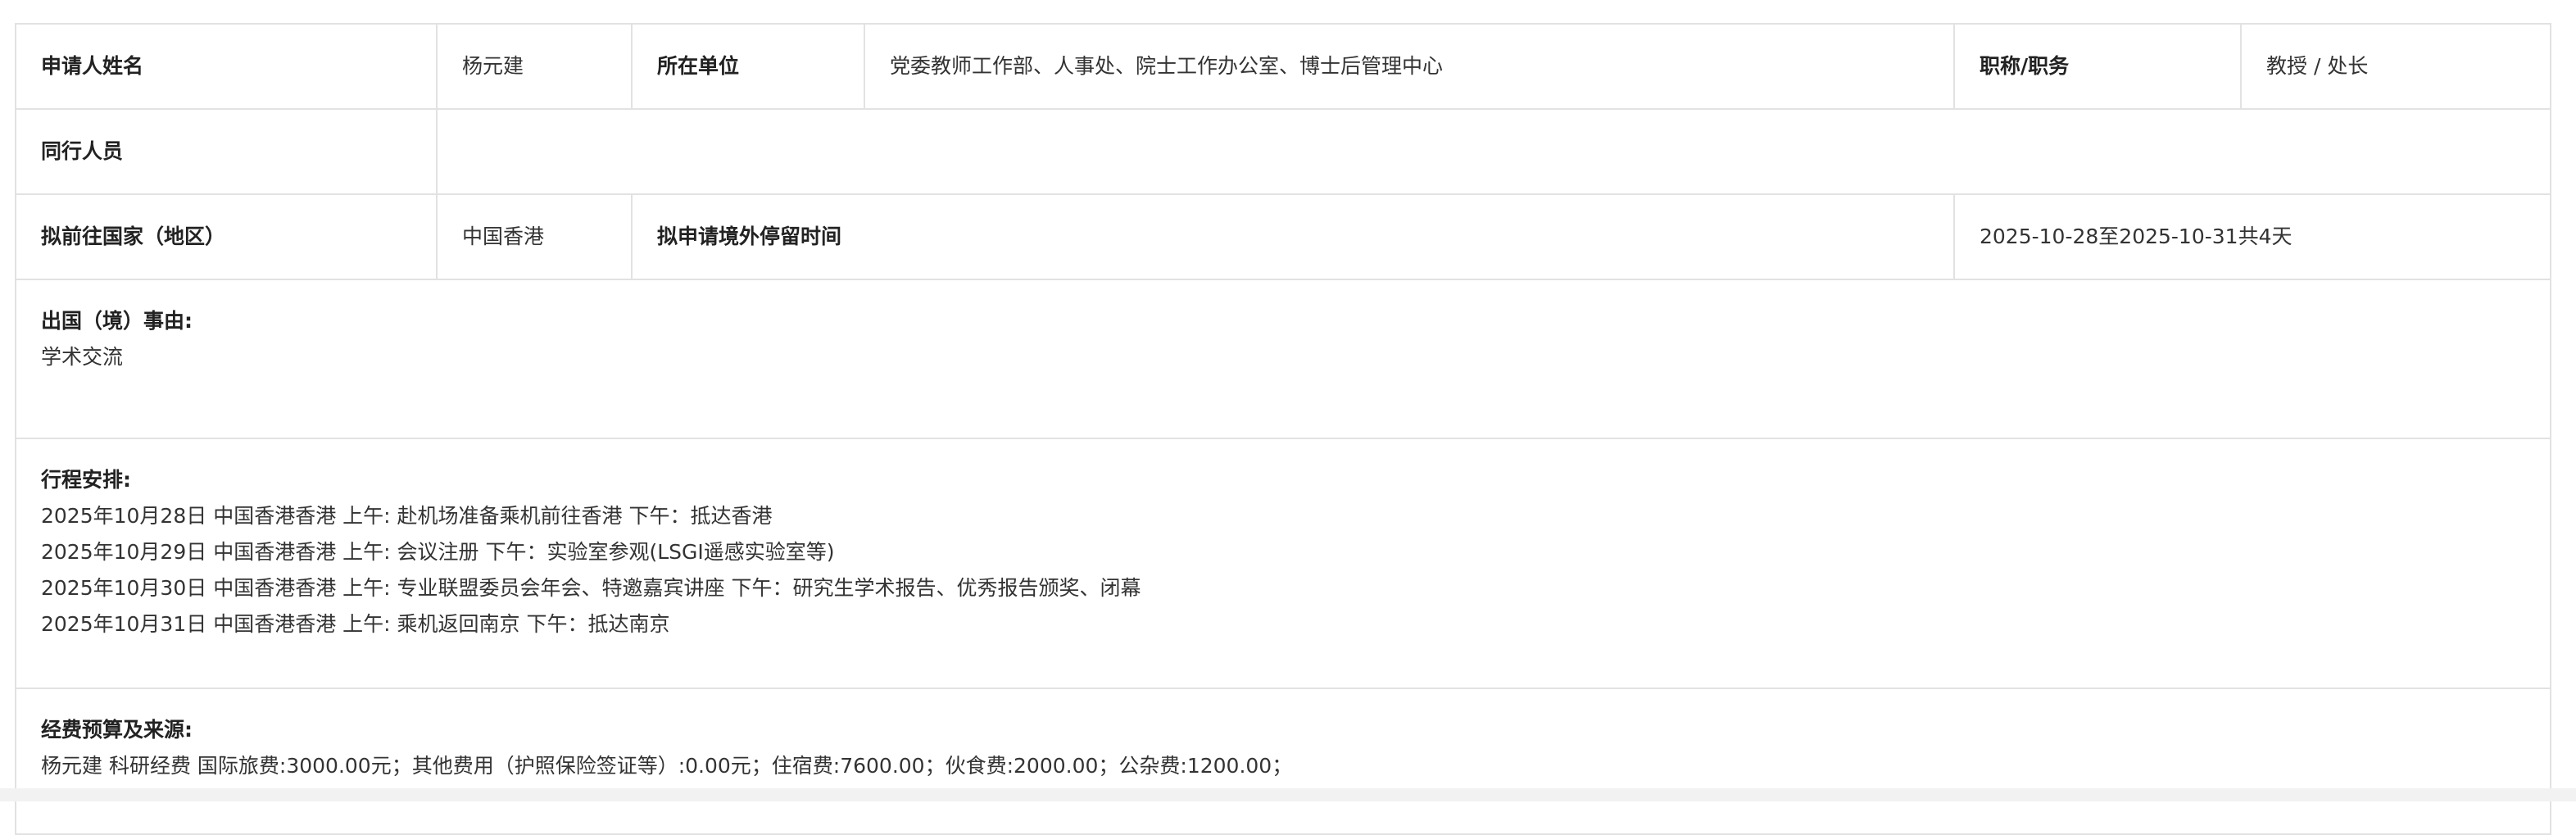 The width and height of the screenshot is (2576, 835). I want to click on destination-label: 拟前往国家（地区）, so click(226, 237).